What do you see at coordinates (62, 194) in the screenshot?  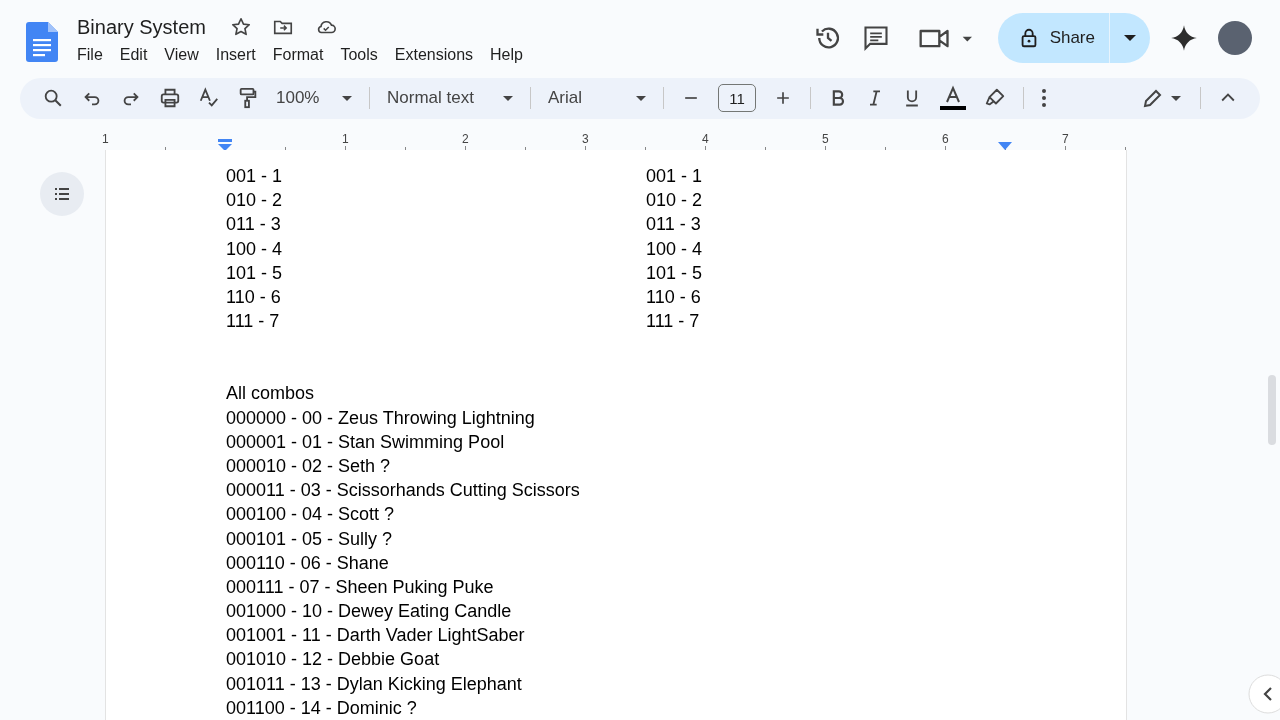 I see `outline-icon` at bounding box center [62, 194].